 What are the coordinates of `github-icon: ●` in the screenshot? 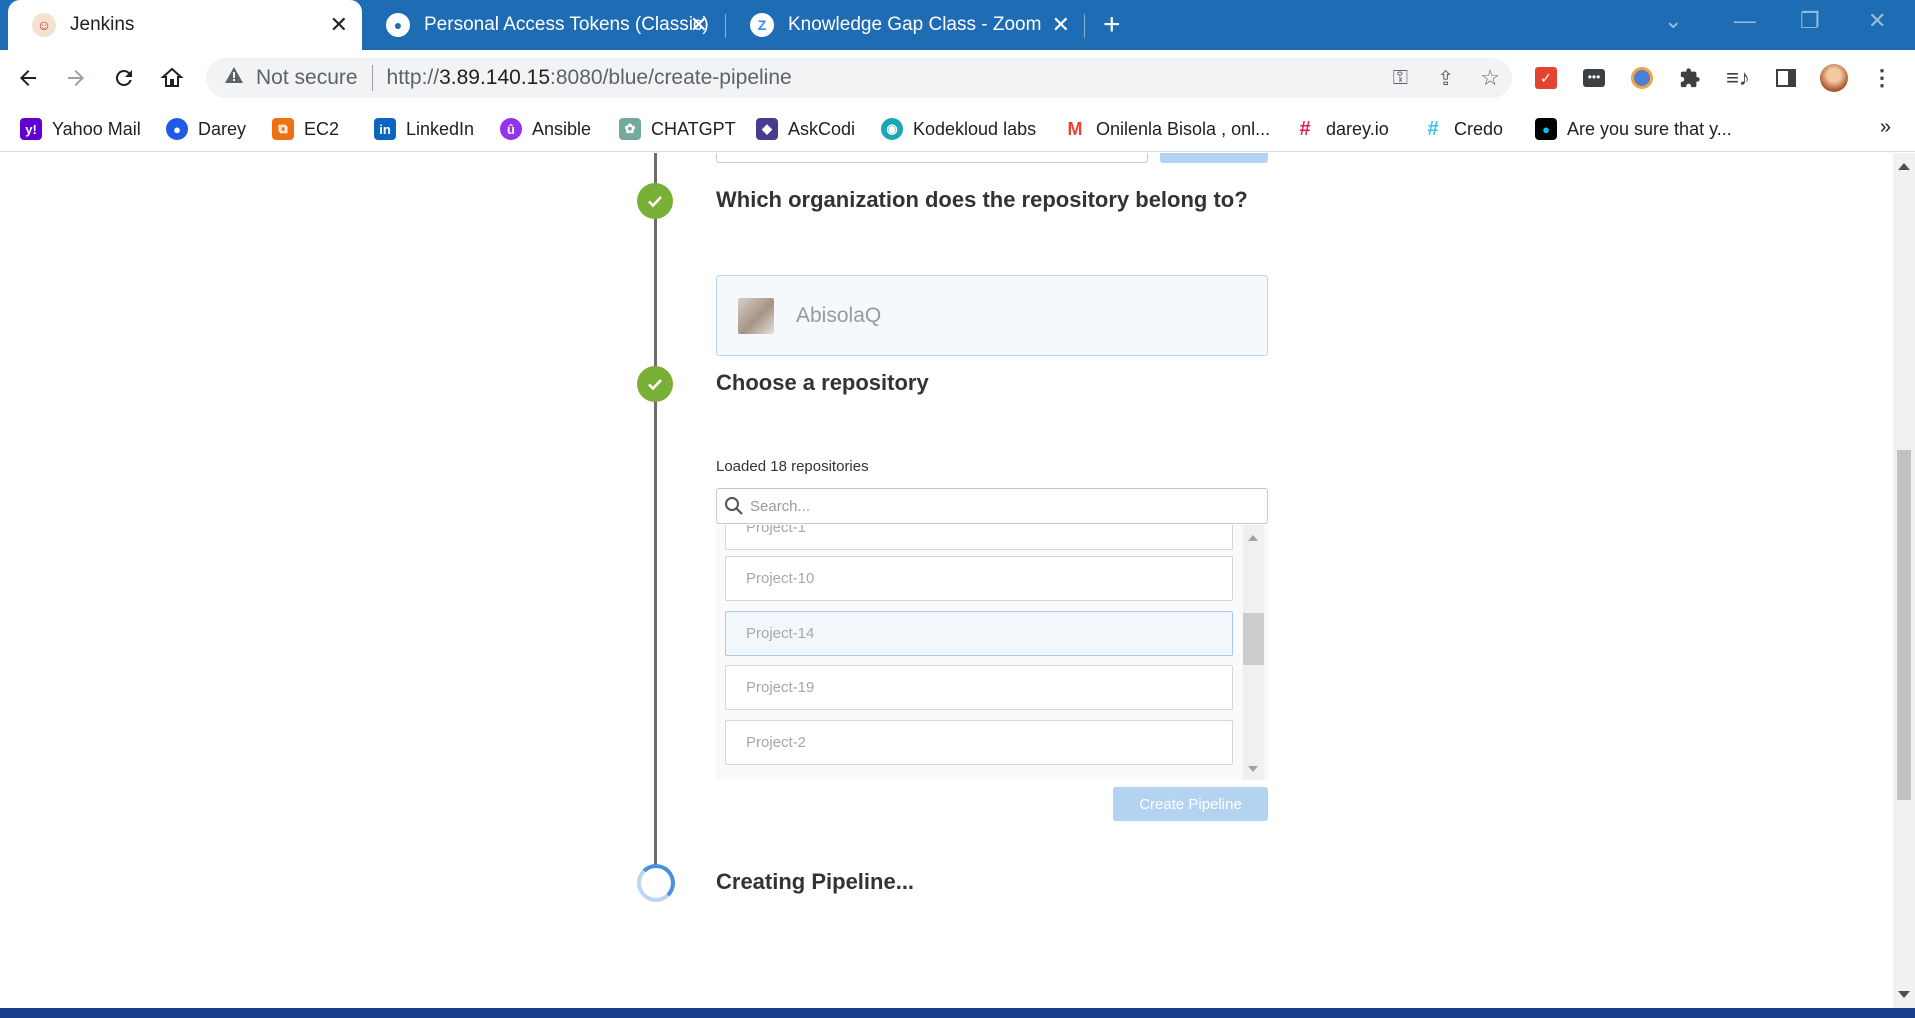 It's located at (398, 25).